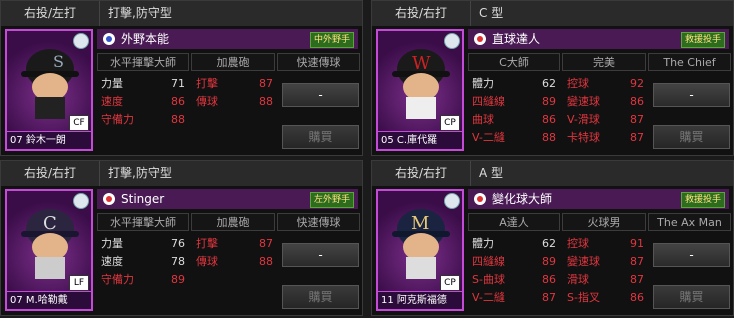 The image size is (734, 318). I want to click on player-avatar-icon: W, so click(421, 84).